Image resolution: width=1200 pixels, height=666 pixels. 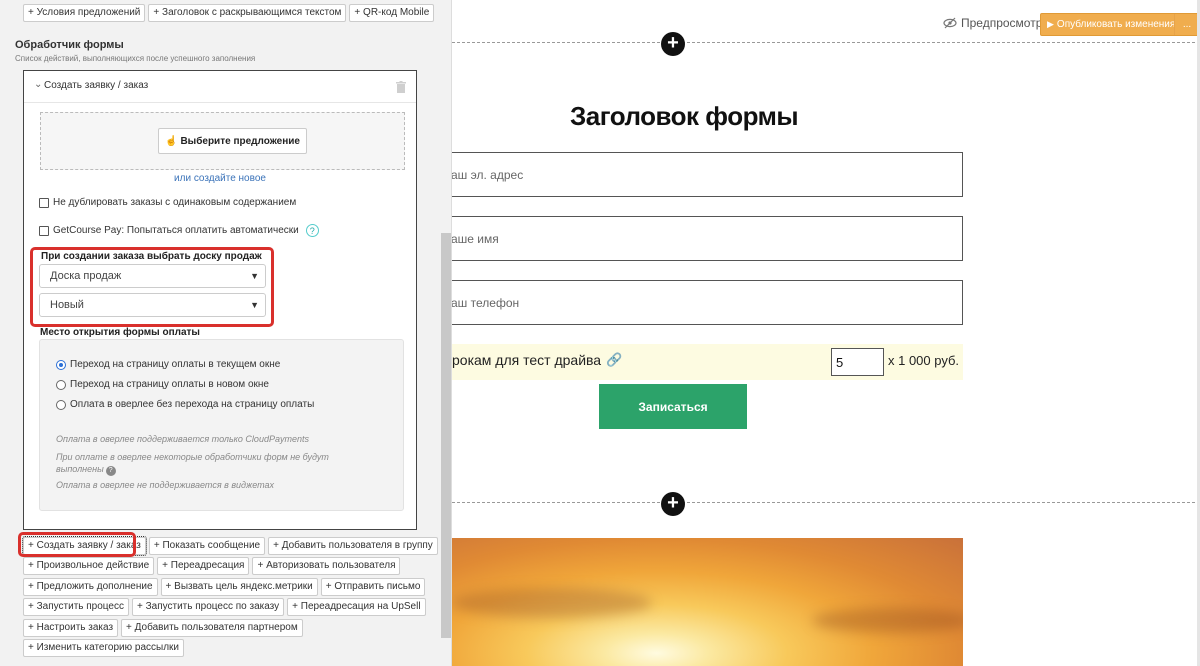 What do you see at coordinates (169, 384) in the screenshot?
I see `payment-option-label: Переход на страницу оплаты в новом окне` at bounding box center [169, 384].